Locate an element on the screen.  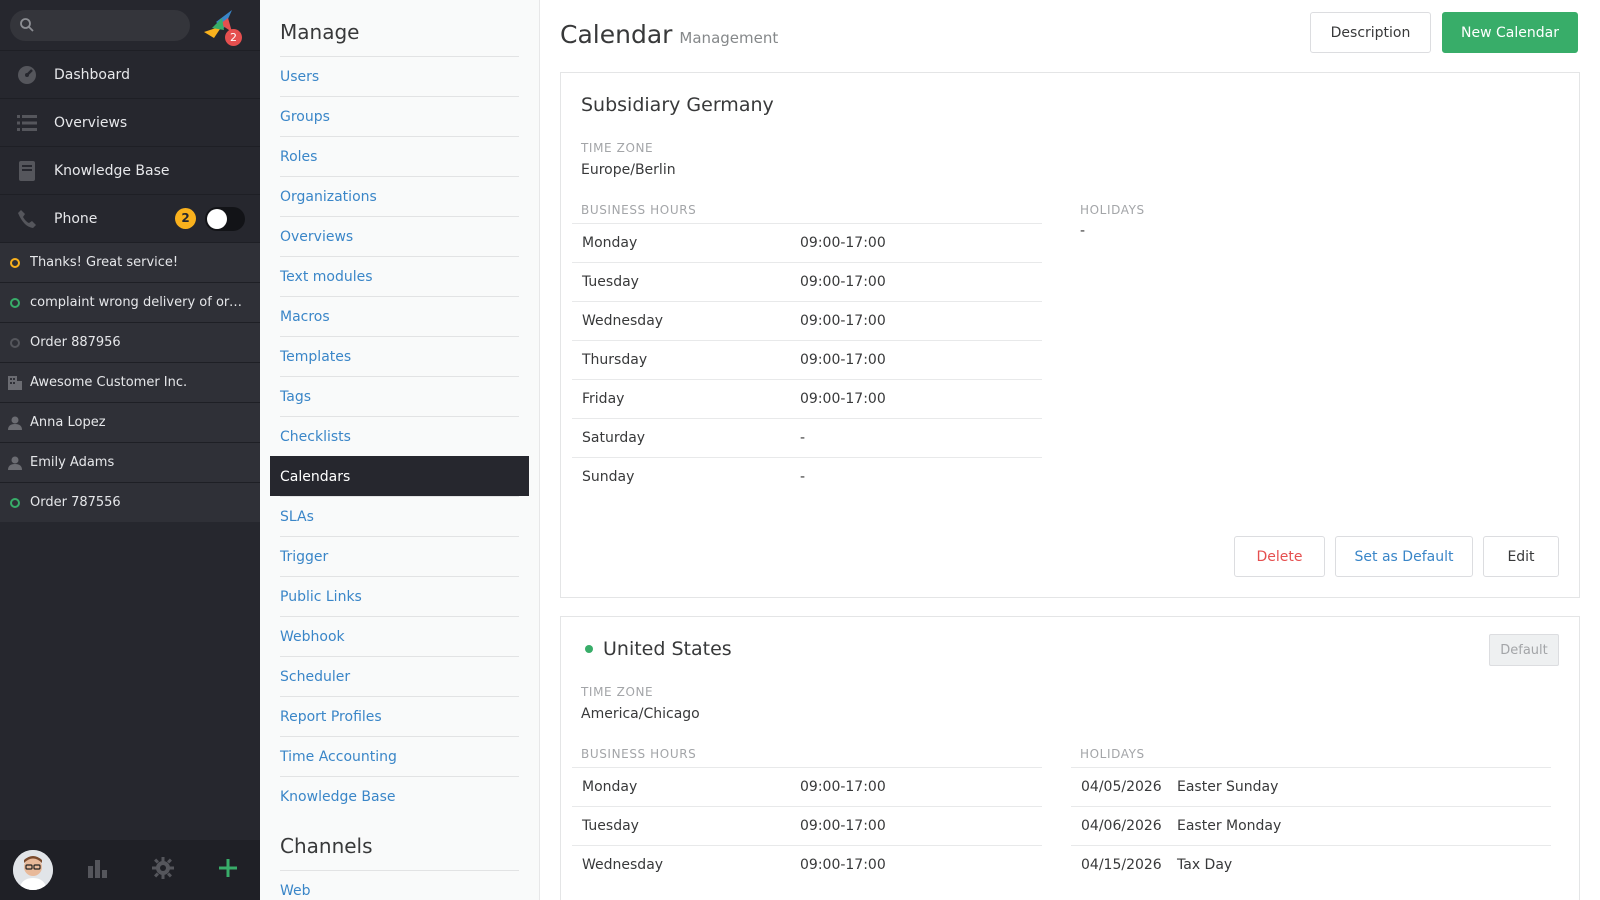
card-actions: Delete Set as Default Edit is located at coordinates (1396, 556).